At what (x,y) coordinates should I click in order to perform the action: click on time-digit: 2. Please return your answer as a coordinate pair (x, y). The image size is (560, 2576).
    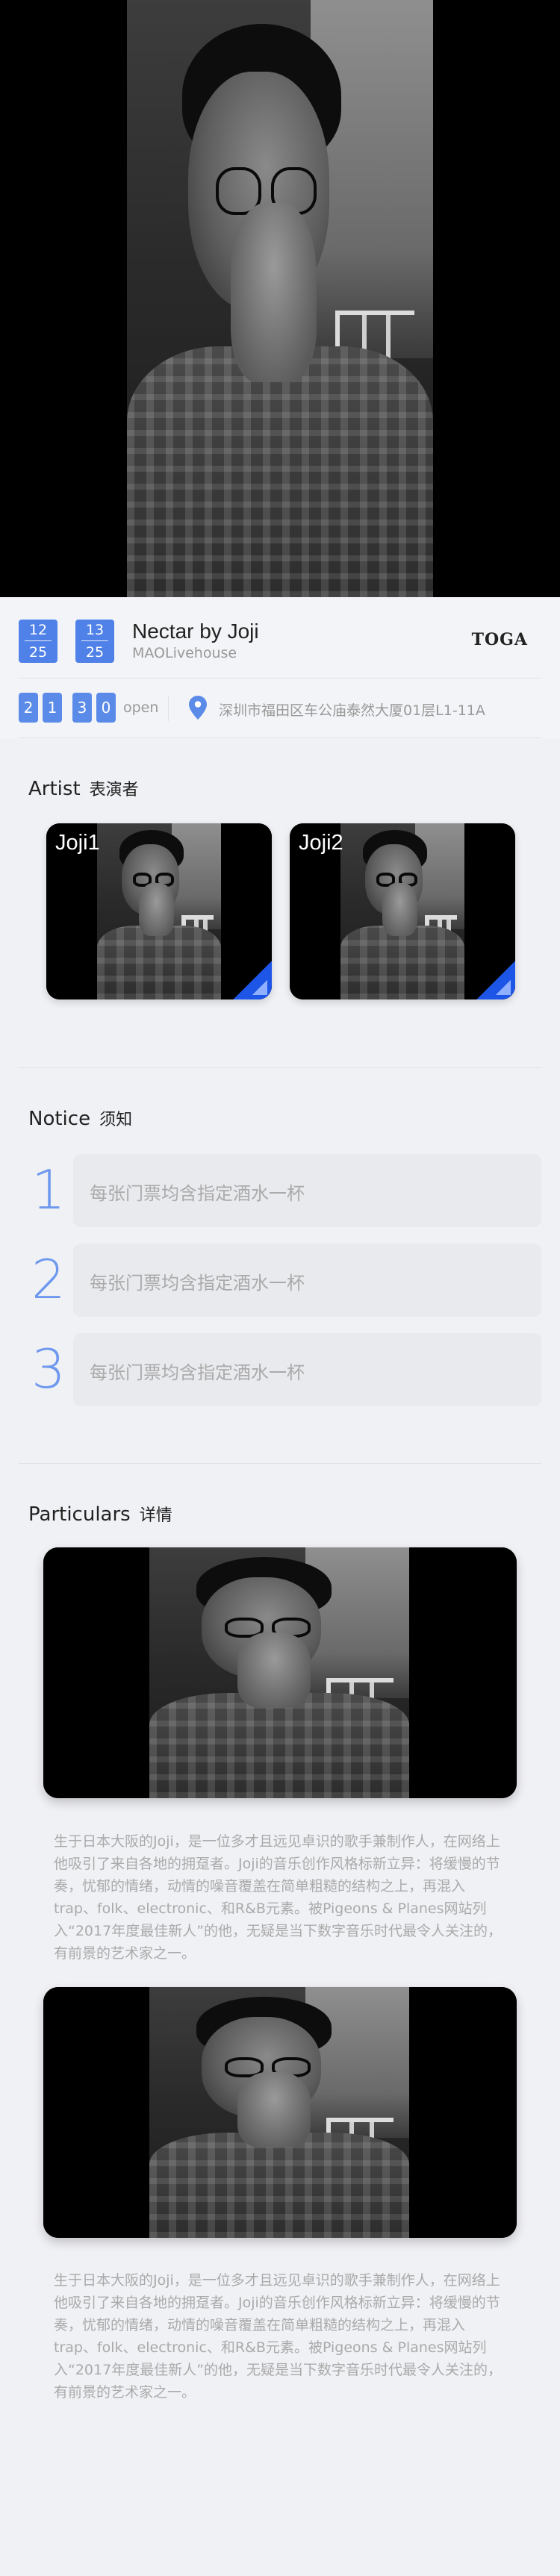
    Looking at the image, I should click on (28, 708).